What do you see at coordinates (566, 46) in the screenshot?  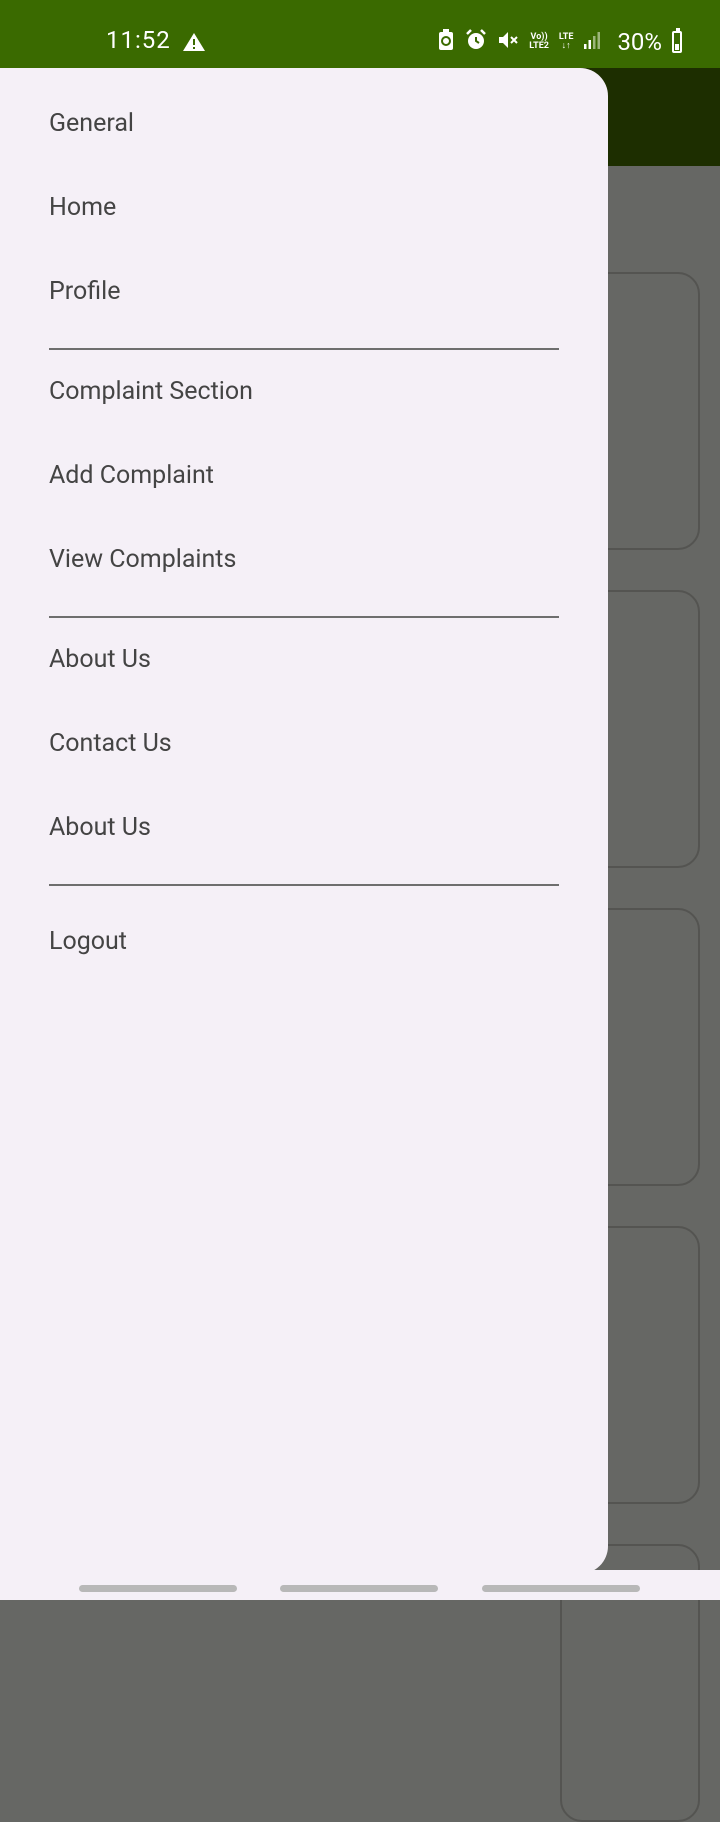 I see `data-arrows-icon: ↓↑` at bounding box center [566, 46].